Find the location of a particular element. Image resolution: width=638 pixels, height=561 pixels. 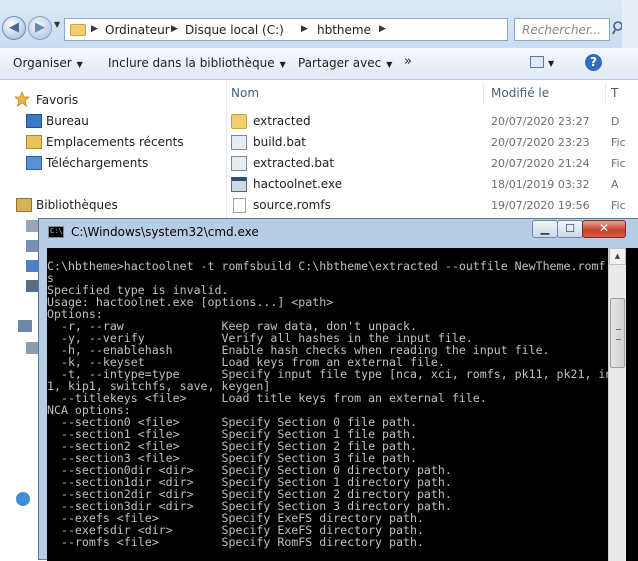

nav-favorites: Favoris is located at coordinates (57, 100).